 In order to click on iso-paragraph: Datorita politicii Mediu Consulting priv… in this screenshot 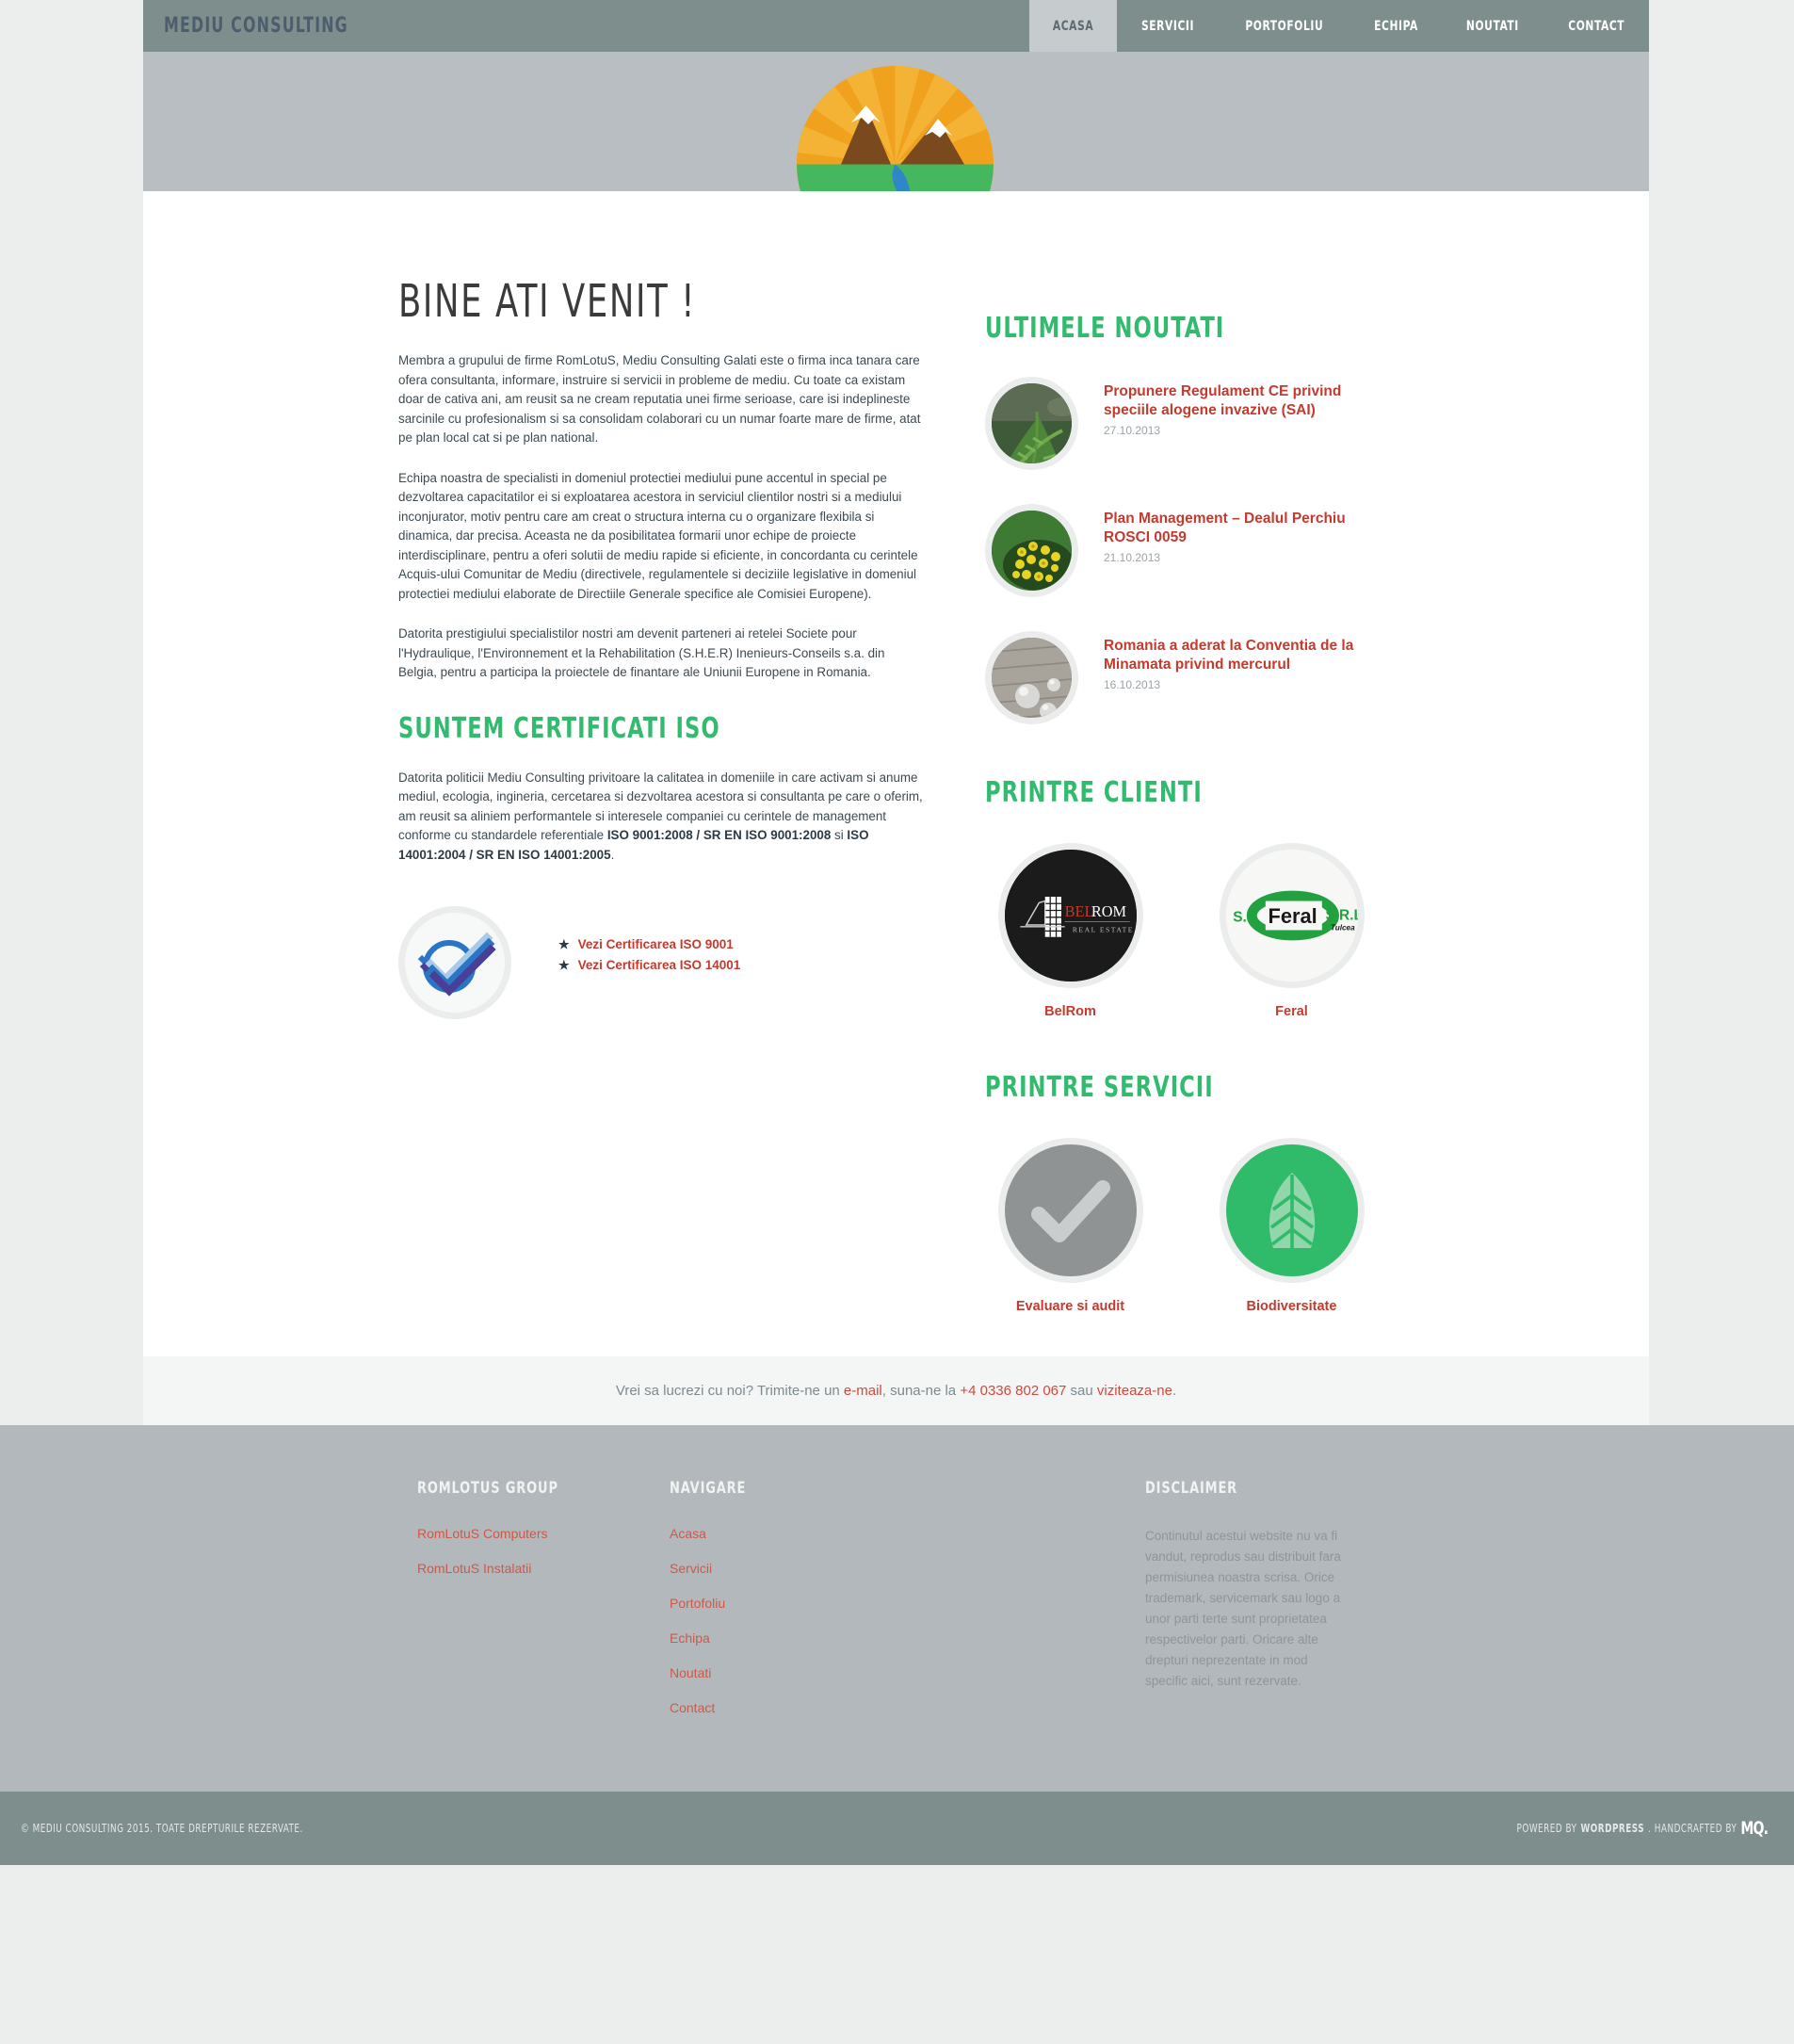, I will do `click(662, 817)`.